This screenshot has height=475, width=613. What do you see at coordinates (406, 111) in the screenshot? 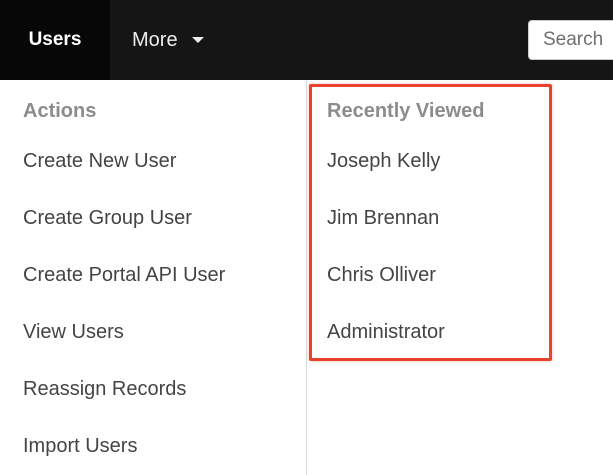
I see `recently-viewed-header: Recently Viewed` at bounding box center [406, 111].